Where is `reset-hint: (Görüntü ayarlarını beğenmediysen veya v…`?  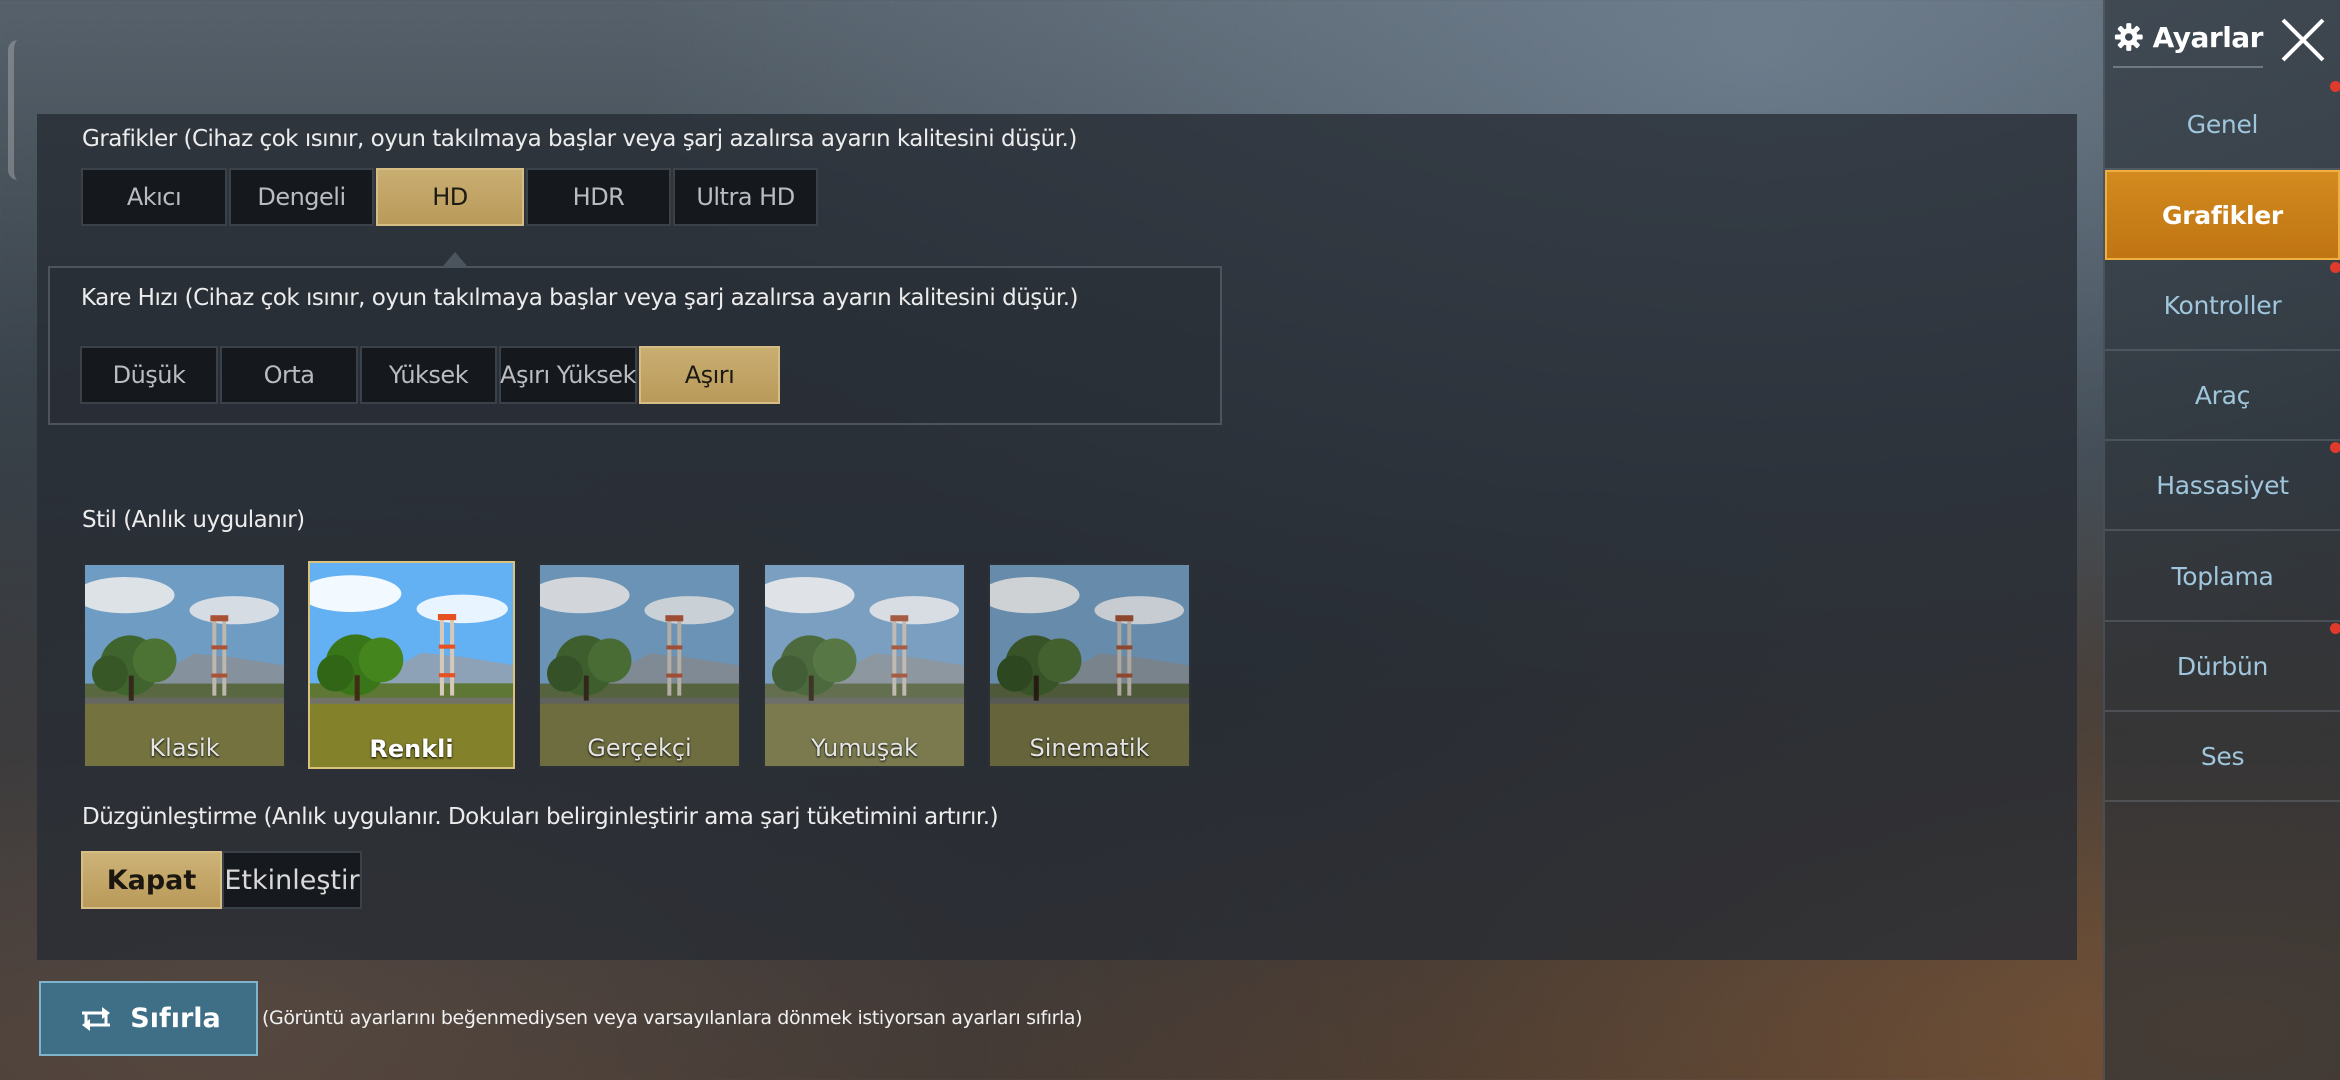 reset-hint: (Görüntü ayarlarını beğenmediysen veya v… is located at coordinates (672, 1018).